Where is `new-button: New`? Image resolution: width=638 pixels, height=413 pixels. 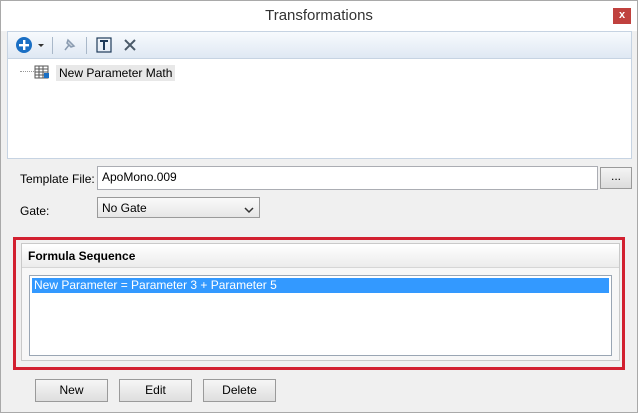
new-button: New is located at coordinates (71, 390).